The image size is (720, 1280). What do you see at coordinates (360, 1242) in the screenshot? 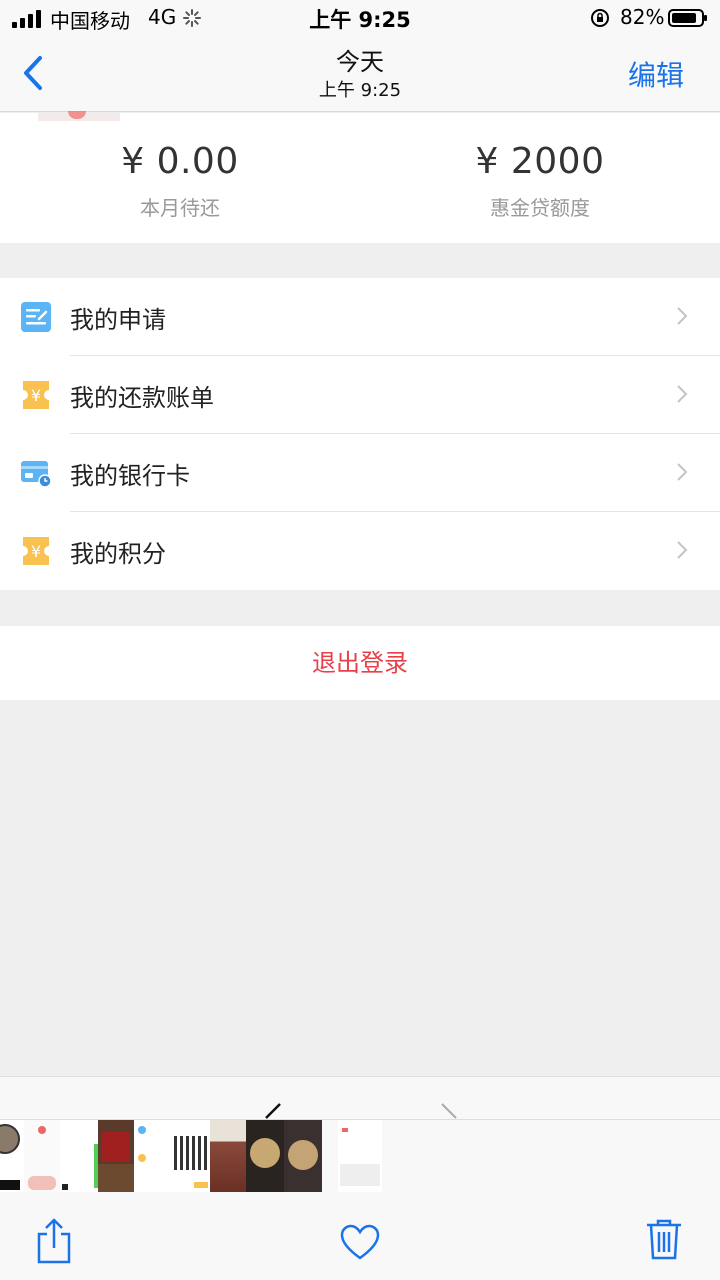
I see `favorite-button` at bounding box center [360, 1242].